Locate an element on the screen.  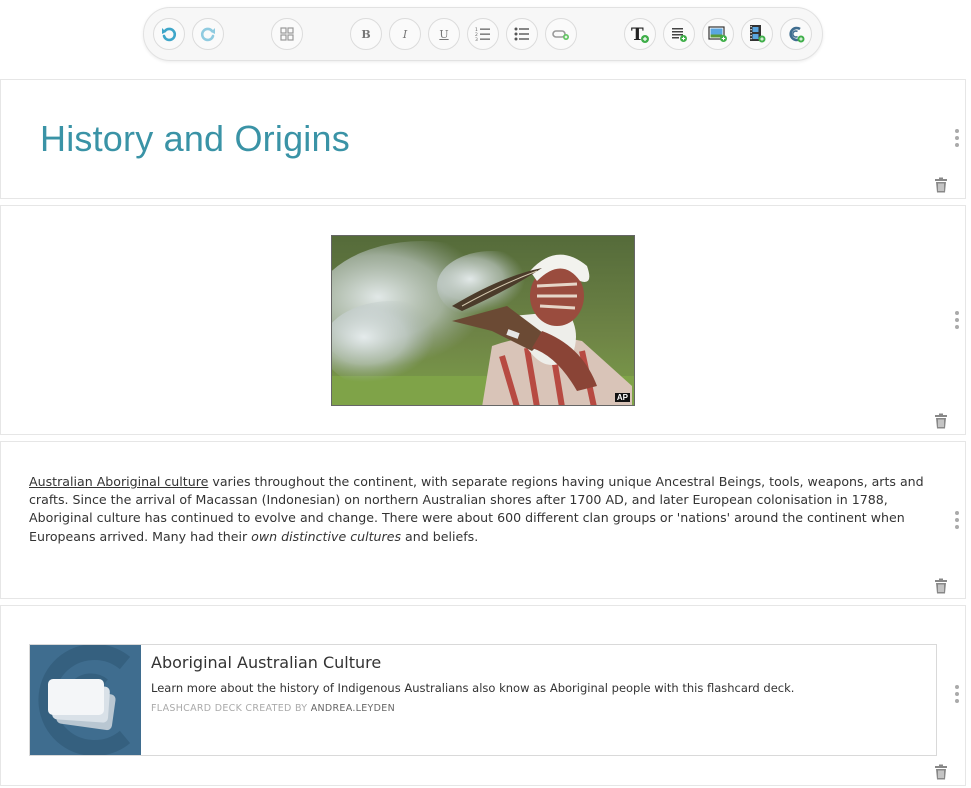
deck-meta: FLASHCARD DECK CREATED BY ANDREA.LEYDEN is located at coordinates (273, 708).